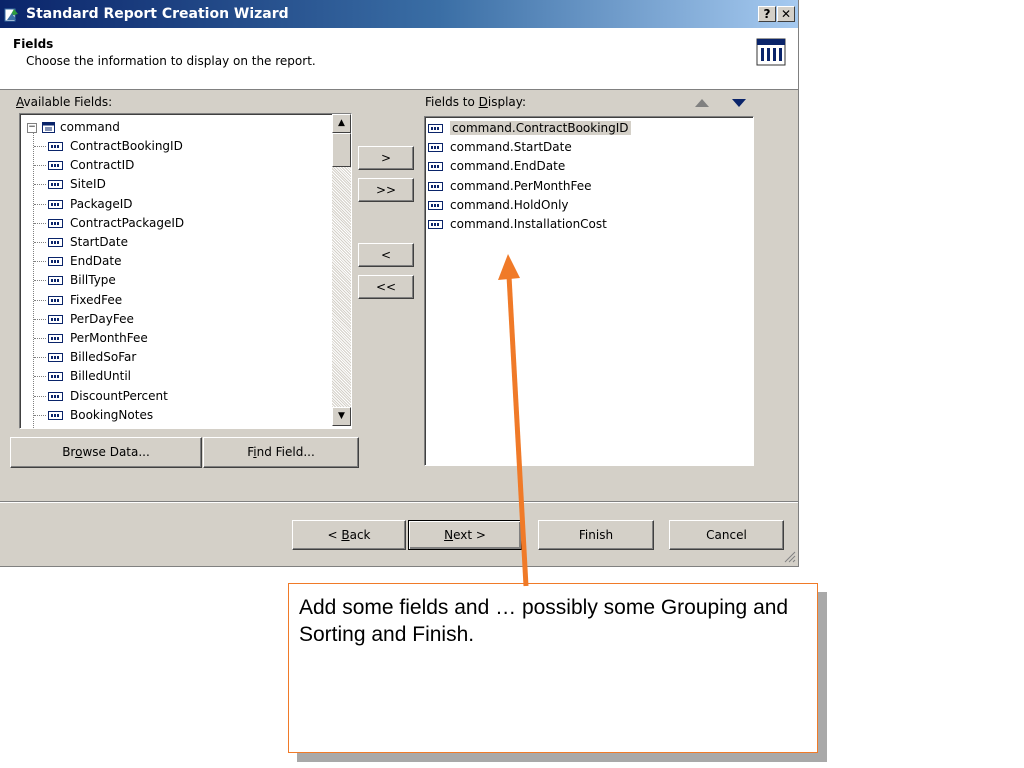 The width and height of the screenshot is (1024, 768). Describe the element at coordinates (11, 15) in the screenshot. I see `wizard-app-icon` at that location.